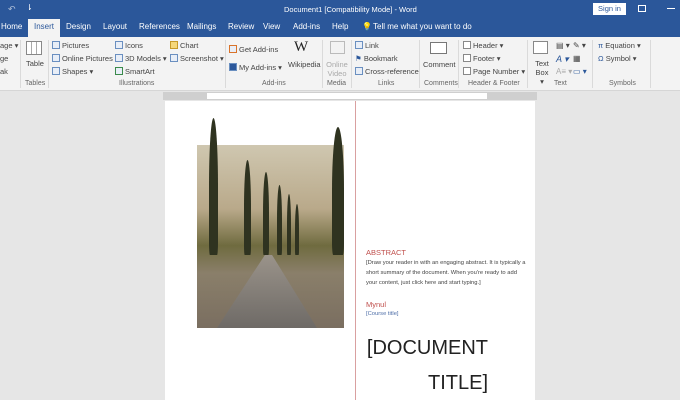 The width and height of the screenshot is (680, 400). Describe the element at coordinates (380, 58) in the screenshot. I see `label: Bookmark` at that location.